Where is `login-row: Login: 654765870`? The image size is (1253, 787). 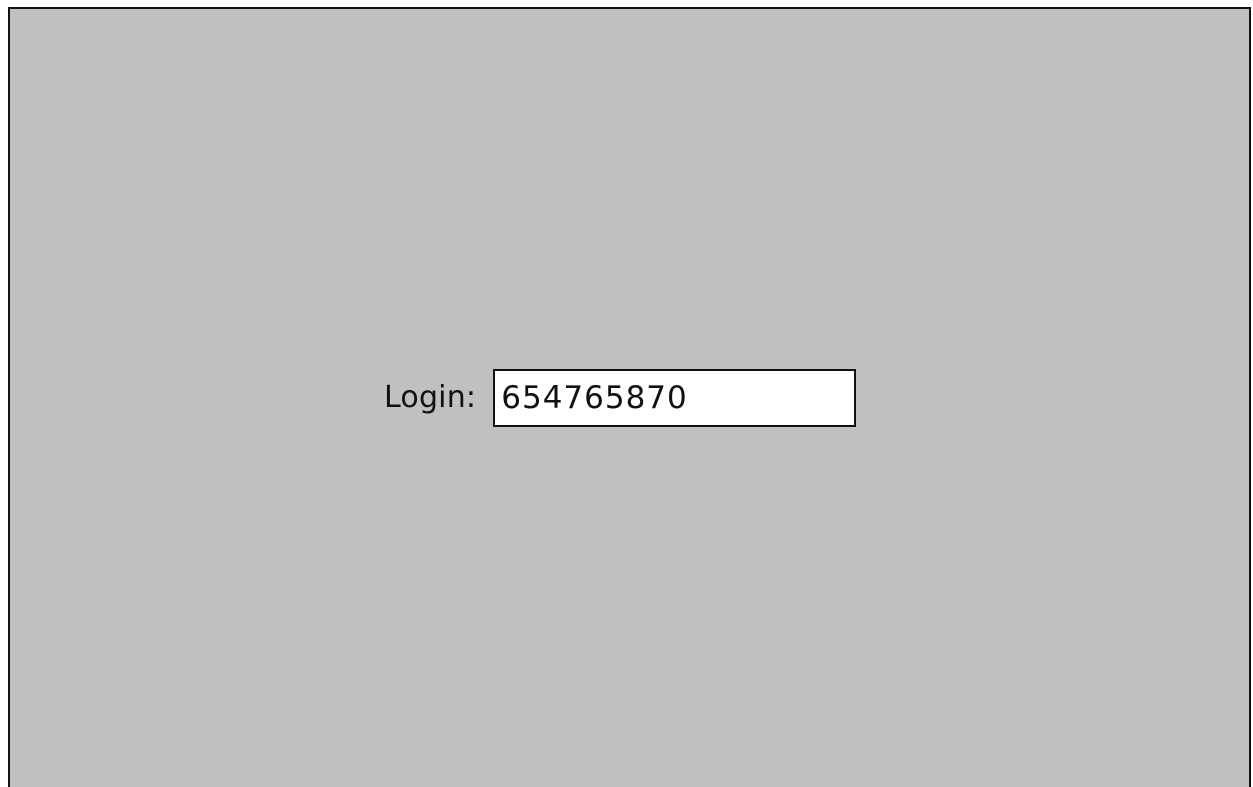
login-row: Login: 654765870 is located at coordinates (620, 398).